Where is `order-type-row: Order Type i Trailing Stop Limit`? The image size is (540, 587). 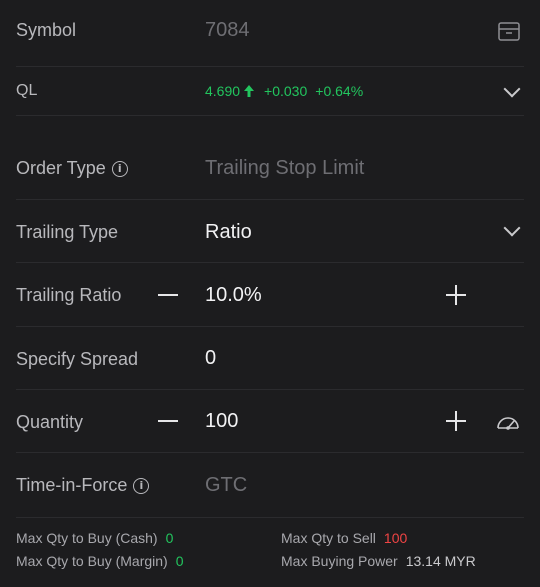
order-type-row: Order Type i Trailing Stop Limit is located at coordinates (270, 167).